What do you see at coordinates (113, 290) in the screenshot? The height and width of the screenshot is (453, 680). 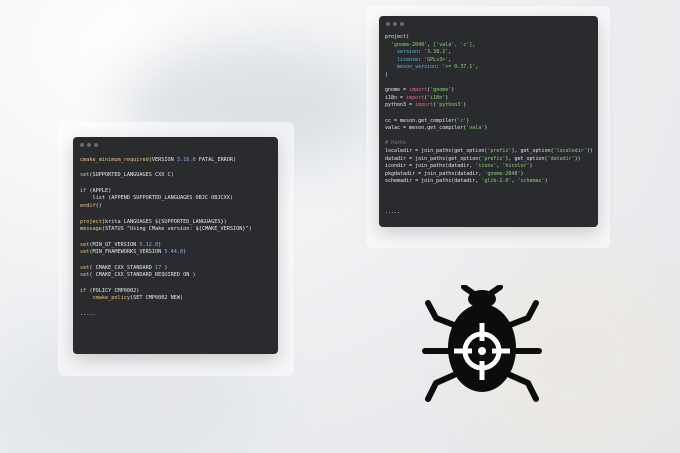 I see `code-token: (POLICY CMP0002)` at bounding box center [113, 290].